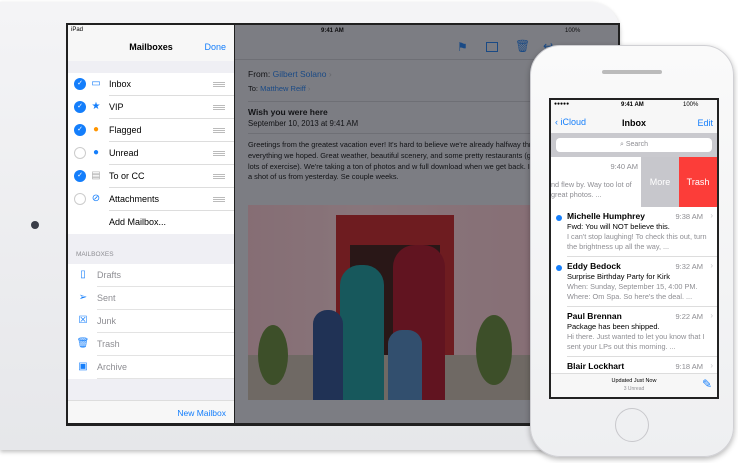 This screenshot has width=738, height=463. I want to click on mailbox-row-drafts: ▯ Drafts, so click(151, 275).